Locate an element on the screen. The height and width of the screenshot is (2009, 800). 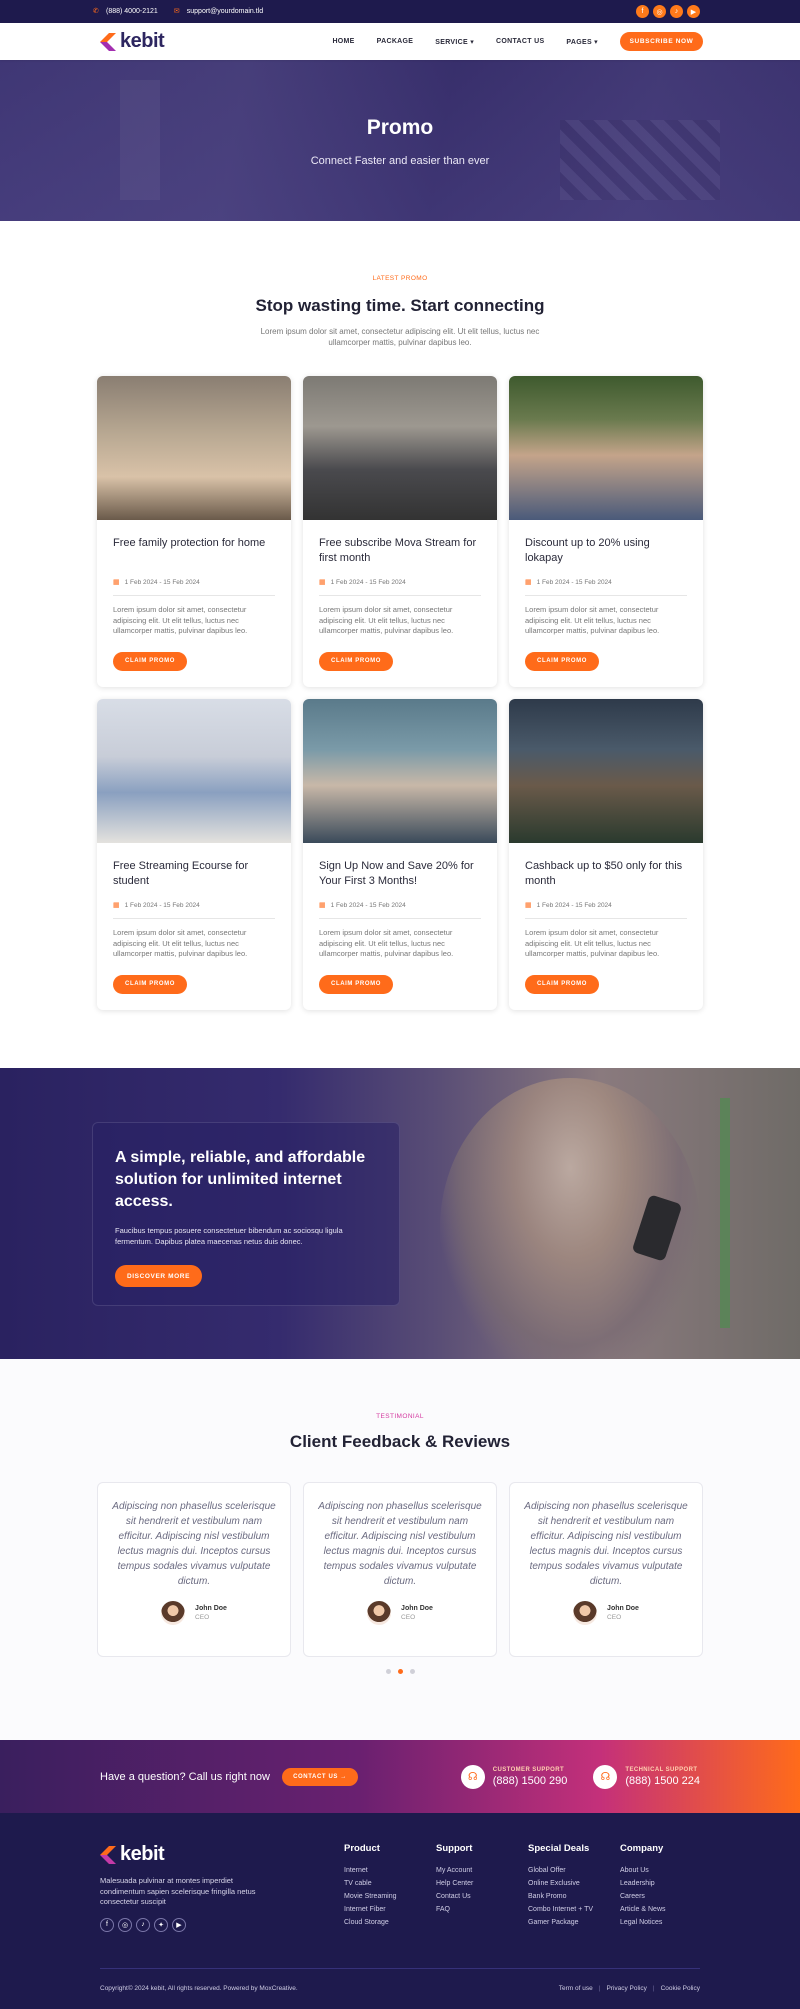
promo-image-family is located at coordinates (194, 448).